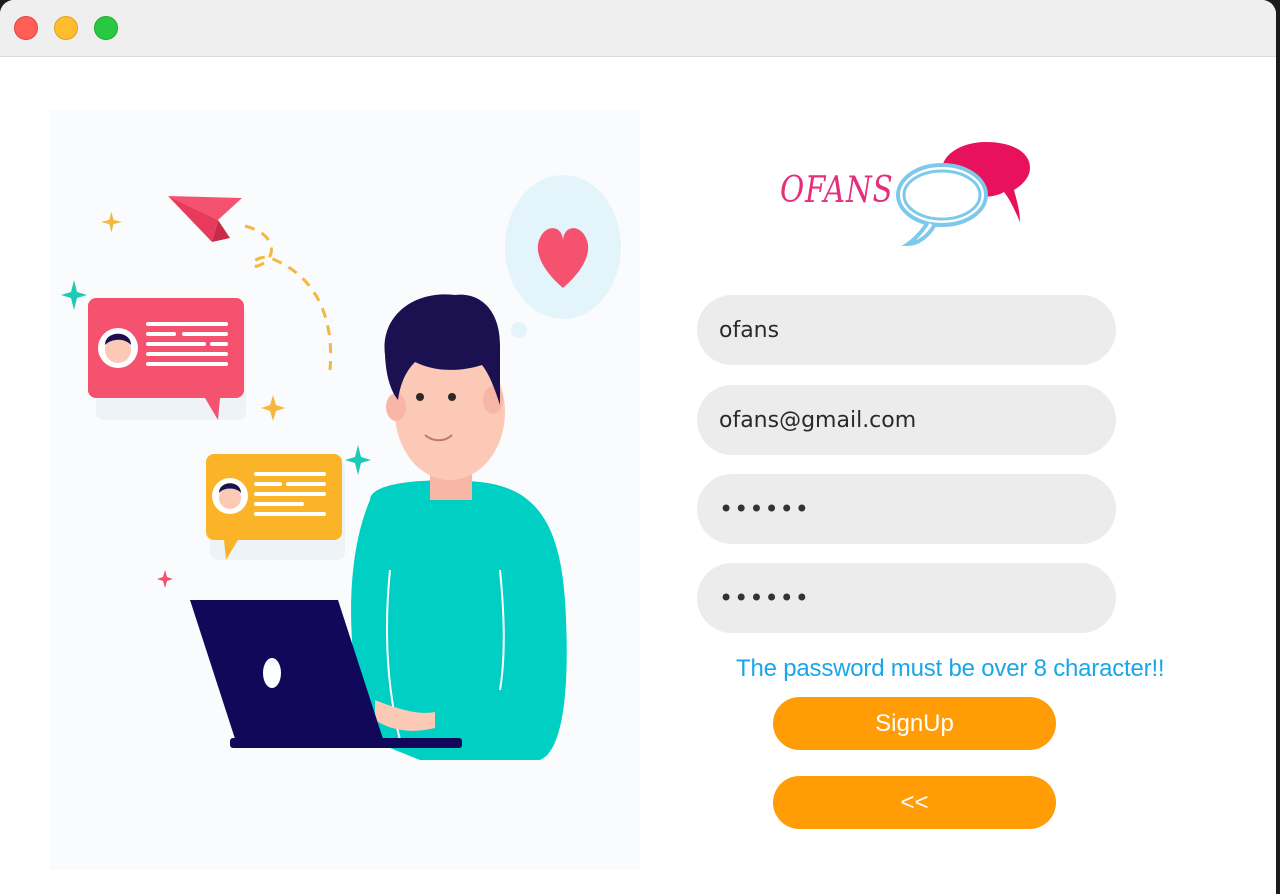 This screenshot has width=1280, height=894. Describe the element at coordinates (26, 28) in the screenshot. I see `close-button` at that location.